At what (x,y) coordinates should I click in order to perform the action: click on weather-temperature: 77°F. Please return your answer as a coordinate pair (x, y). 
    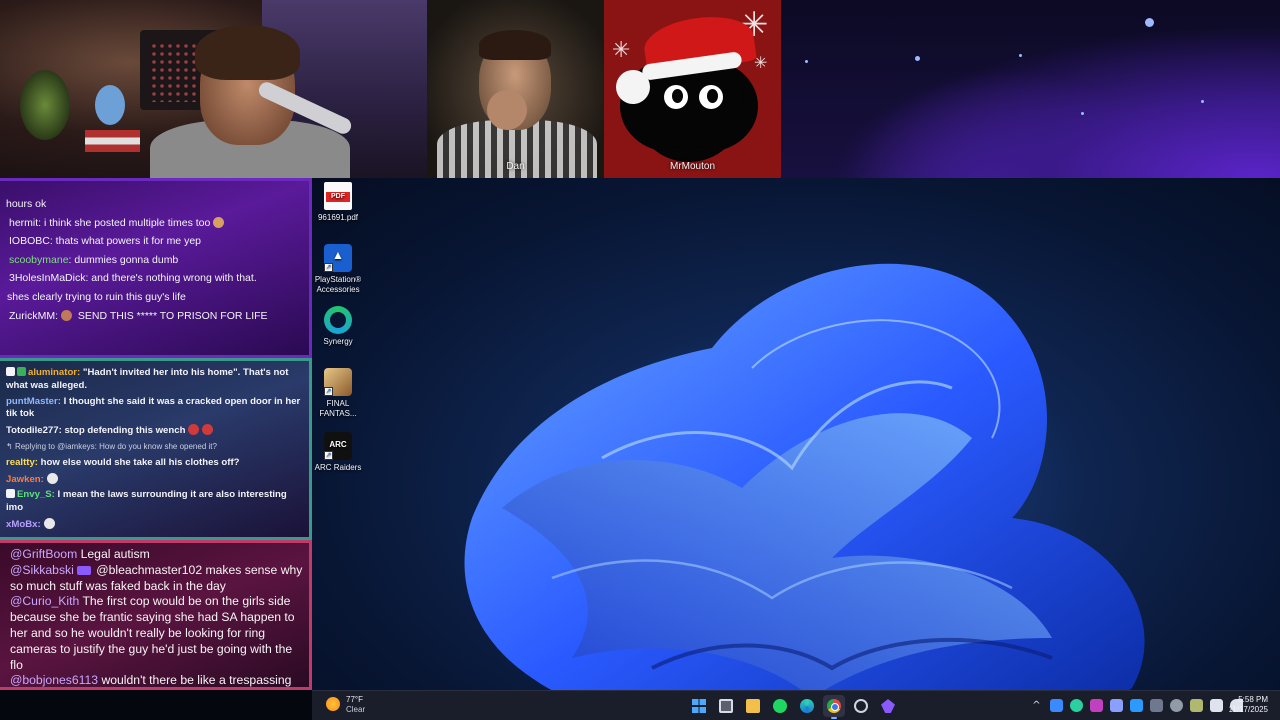
    Looking at the image, I should click on (354, 699).